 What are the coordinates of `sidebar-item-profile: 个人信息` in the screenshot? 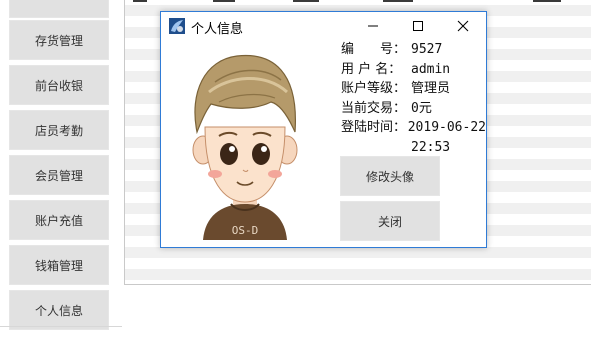 It's located at (59, 310).